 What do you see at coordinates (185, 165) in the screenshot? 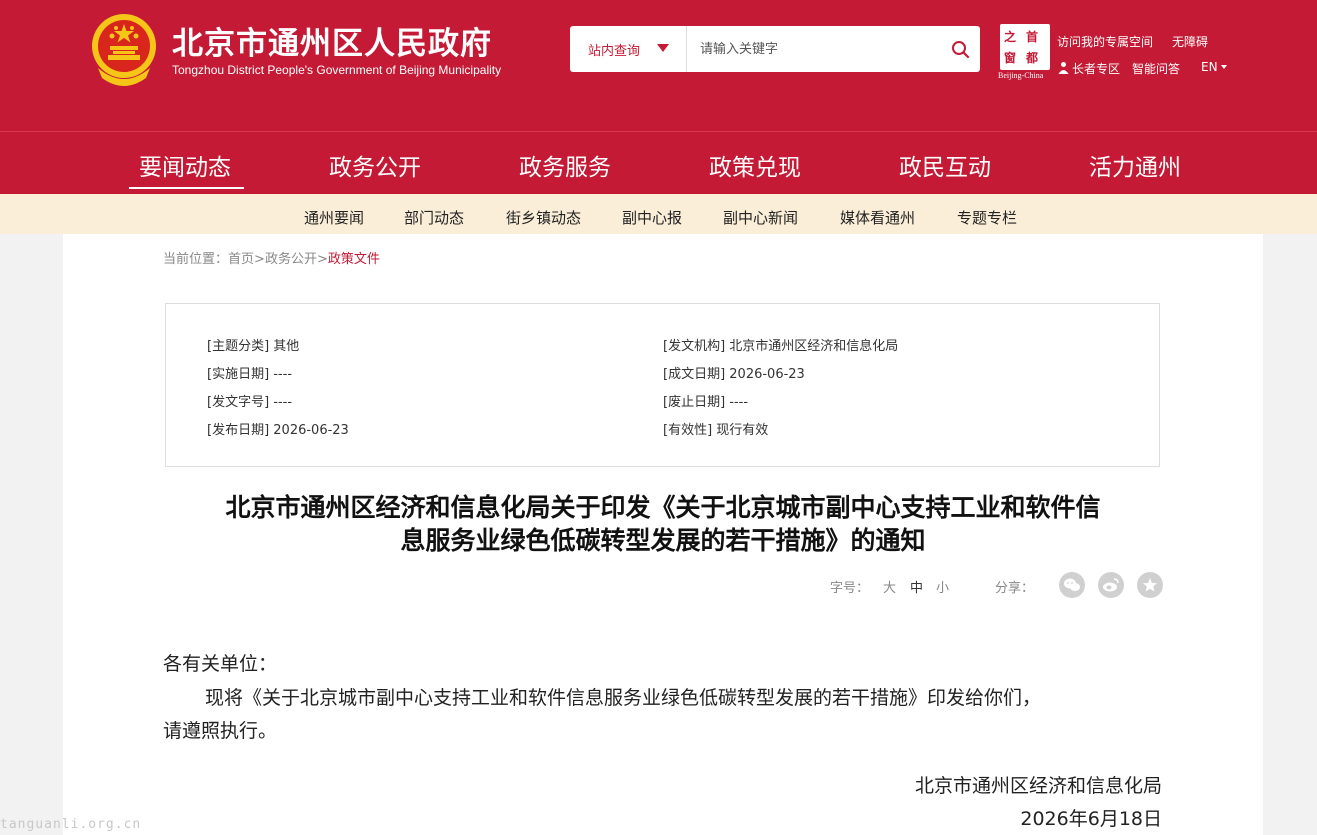
I see `main-nav-item: 要闻动态` at bounding box center [185, 165].